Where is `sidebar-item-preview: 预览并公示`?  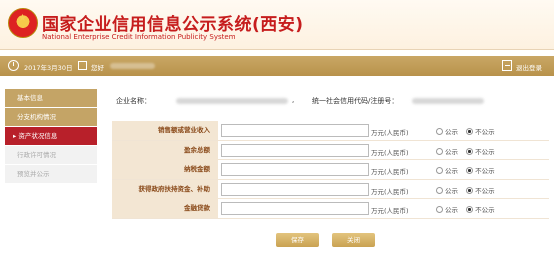 sidebar-item-preview: 预览并公示 is located at coordinates (51, 174).